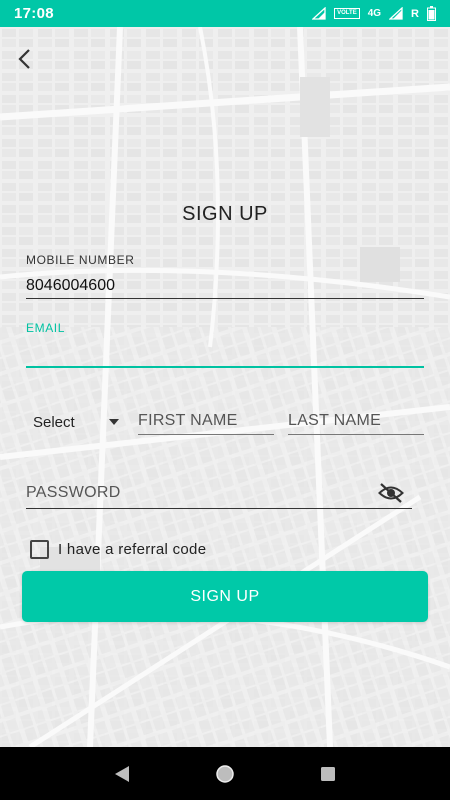 The height and width of the screenshot is (800, 450). Describe the element at coordinates (225, 298) in the screenshot. I see `mobile-number-underline` at that location.